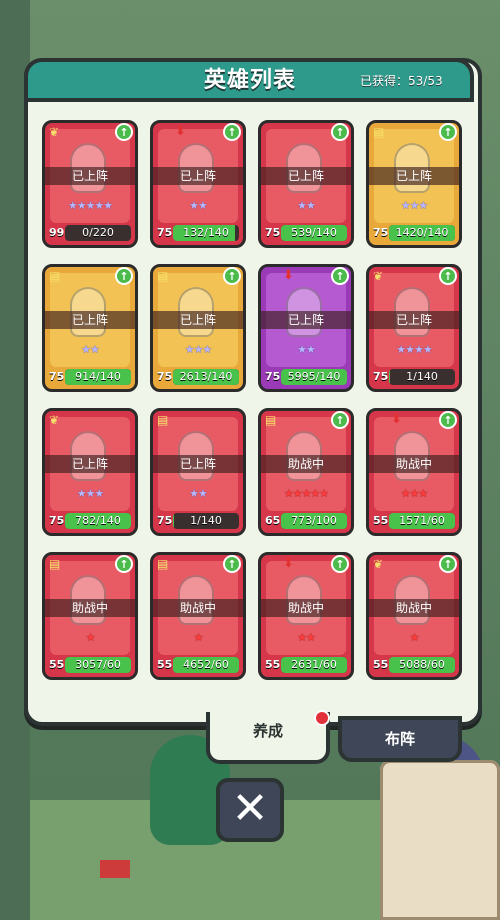 The height and width of the screenshot is (920, 500). I want to click on hero-card: ❦ ↑ 已上阵 ★★★★ 1/140 75, so click(414, 328).